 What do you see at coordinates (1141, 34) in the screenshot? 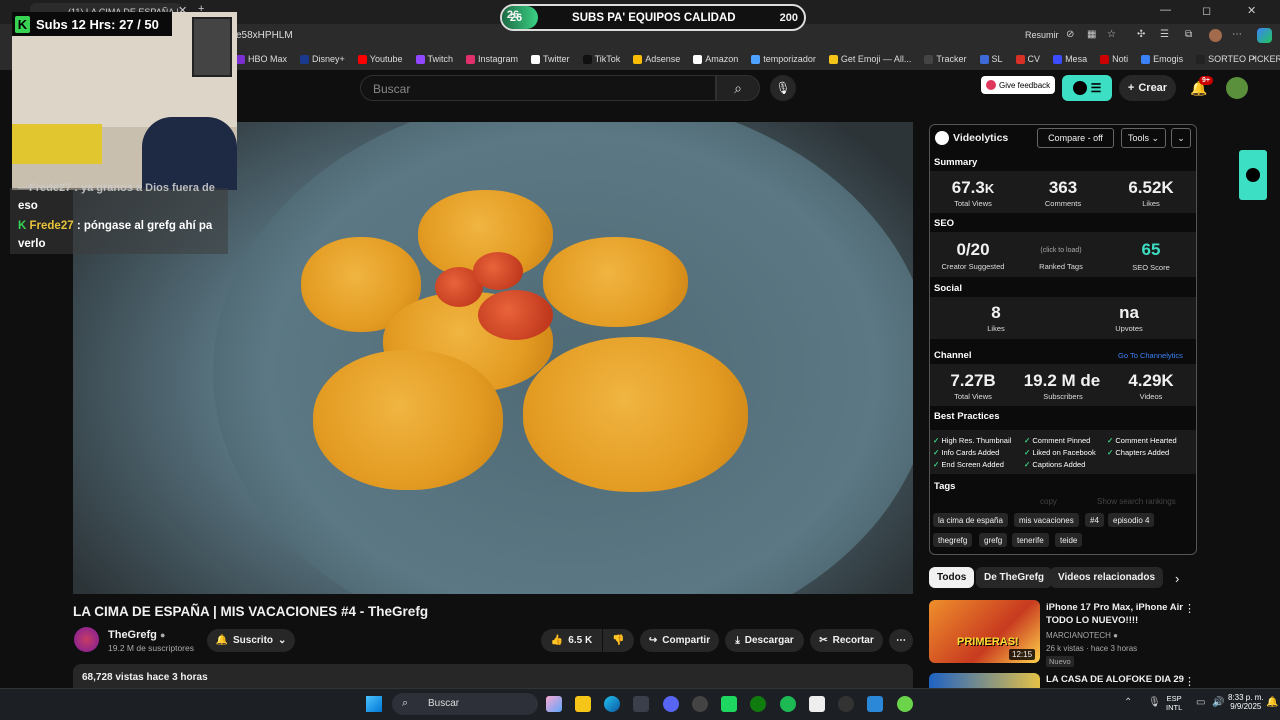
I see `extensions-icon: ✣` at bounding box center [1141, 34].